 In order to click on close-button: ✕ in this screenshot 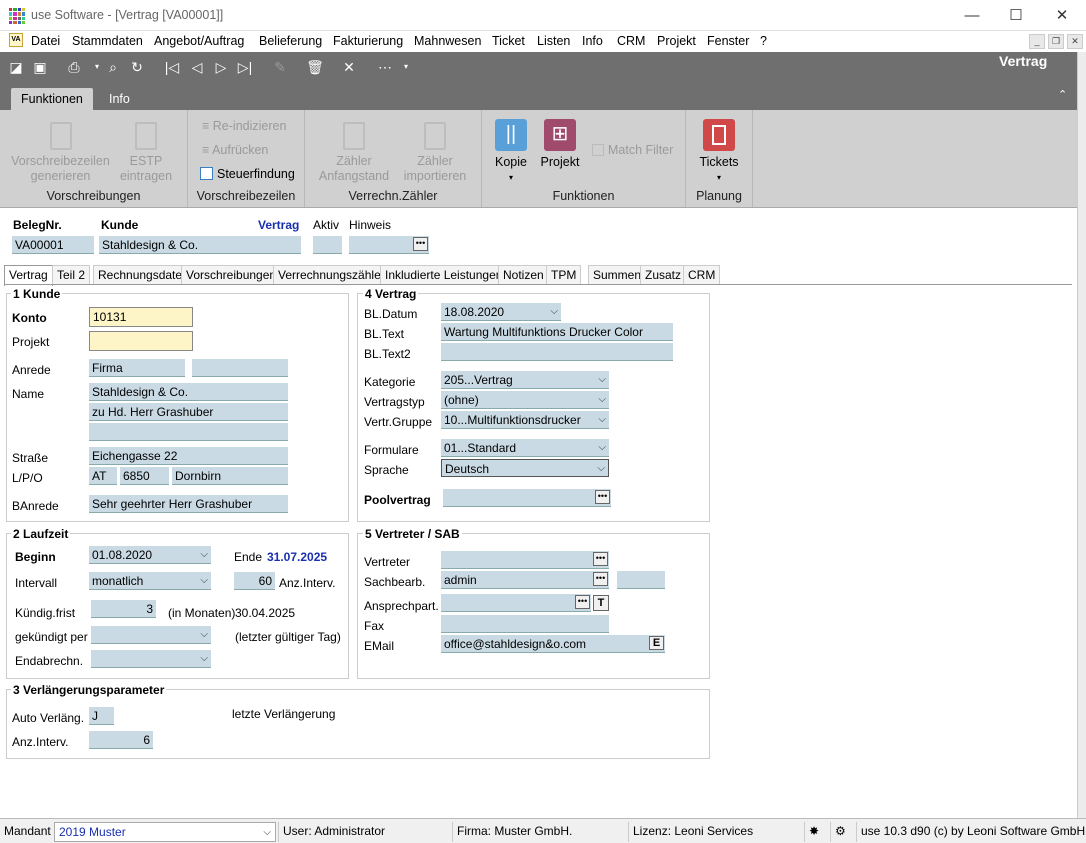, I will do `click(1062, 16)`.